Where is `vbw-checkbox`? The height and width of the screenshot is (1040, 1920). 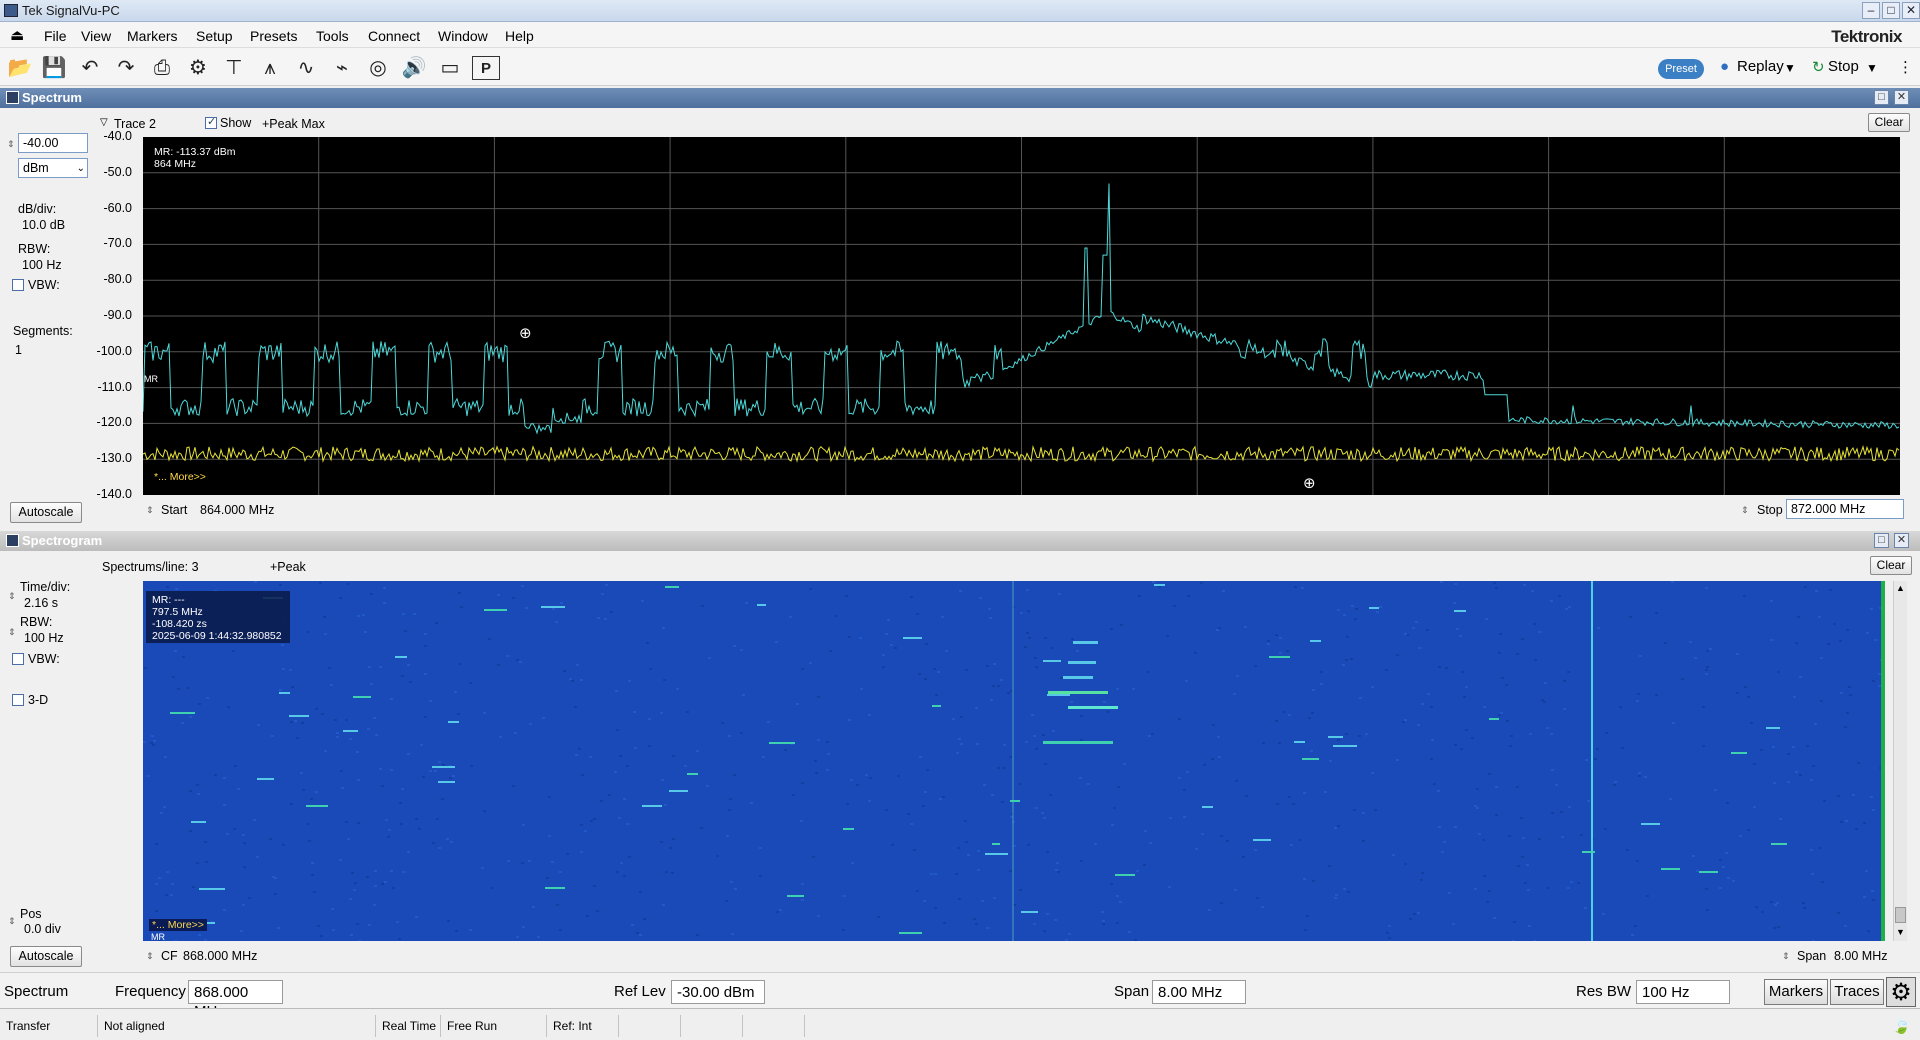
vbw-checkbox is located at coordinates (18, 285).